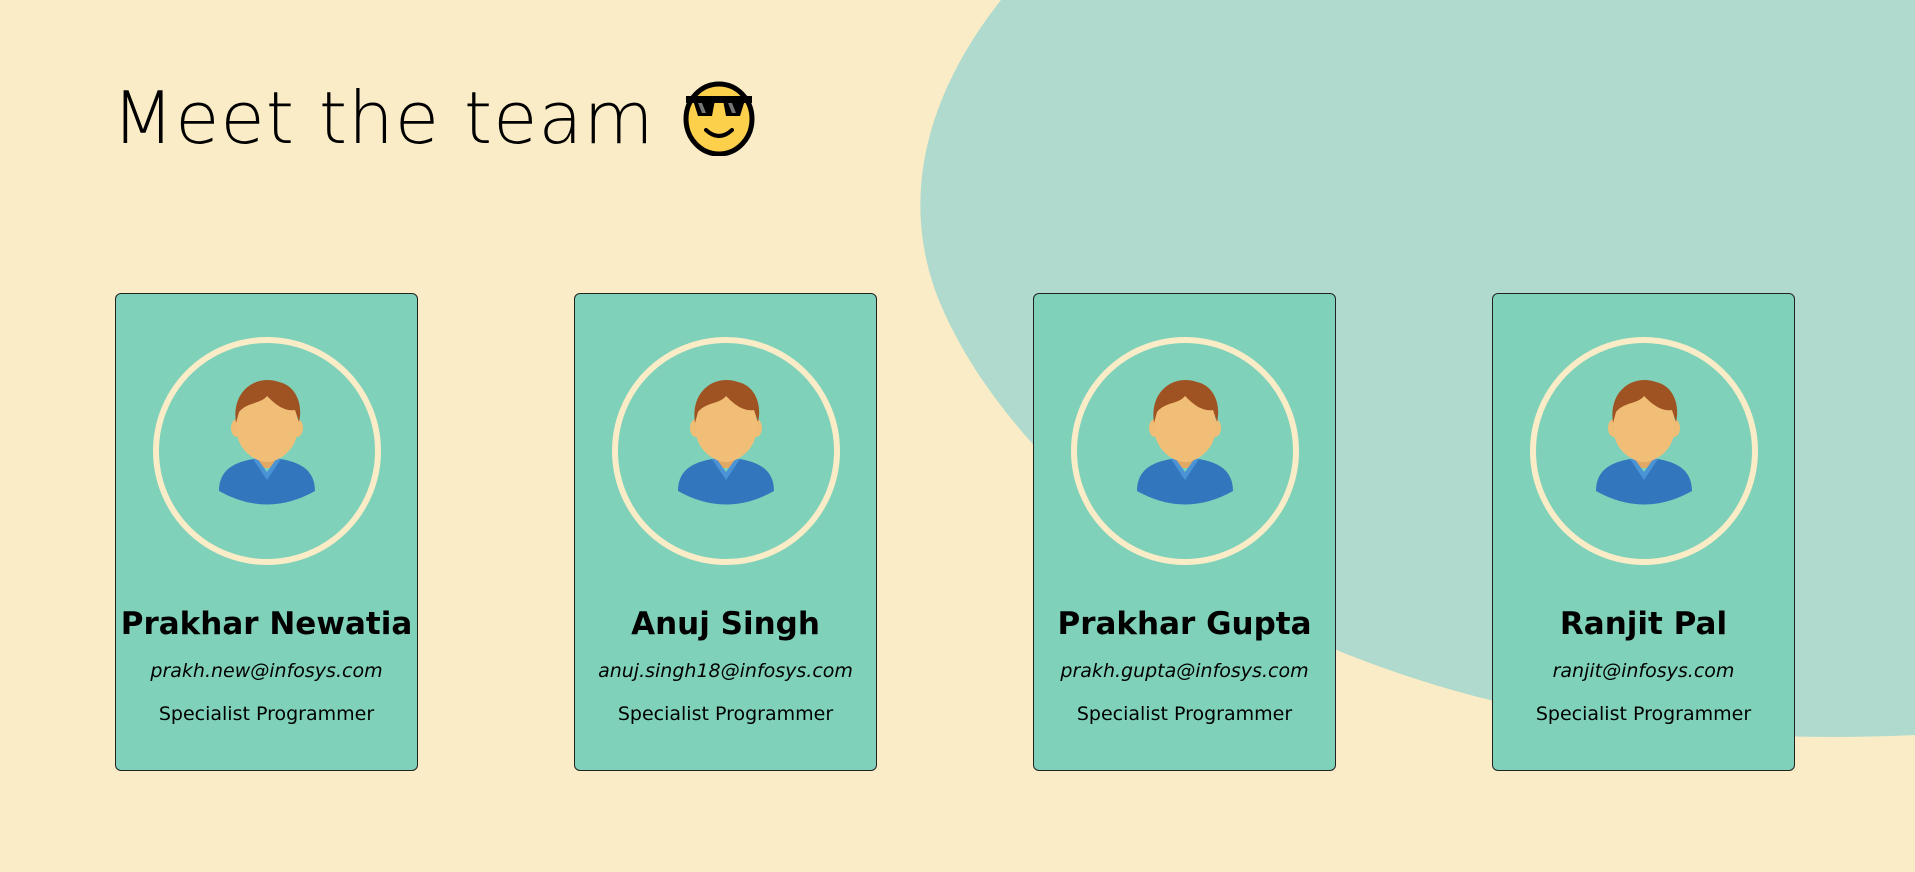 The height and width of the screenshot is (872, 1915). Describe the element at coordinates (719, 118) in the screenshot. I see `sunglasses-face-icon` at that location.